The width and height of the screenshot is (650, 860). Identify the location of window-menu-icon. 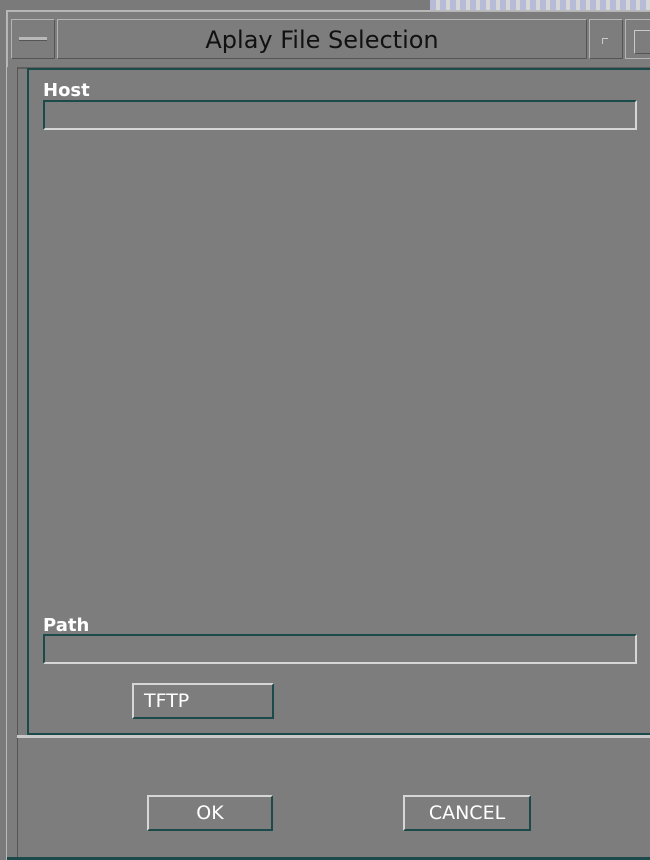
(33, 39).